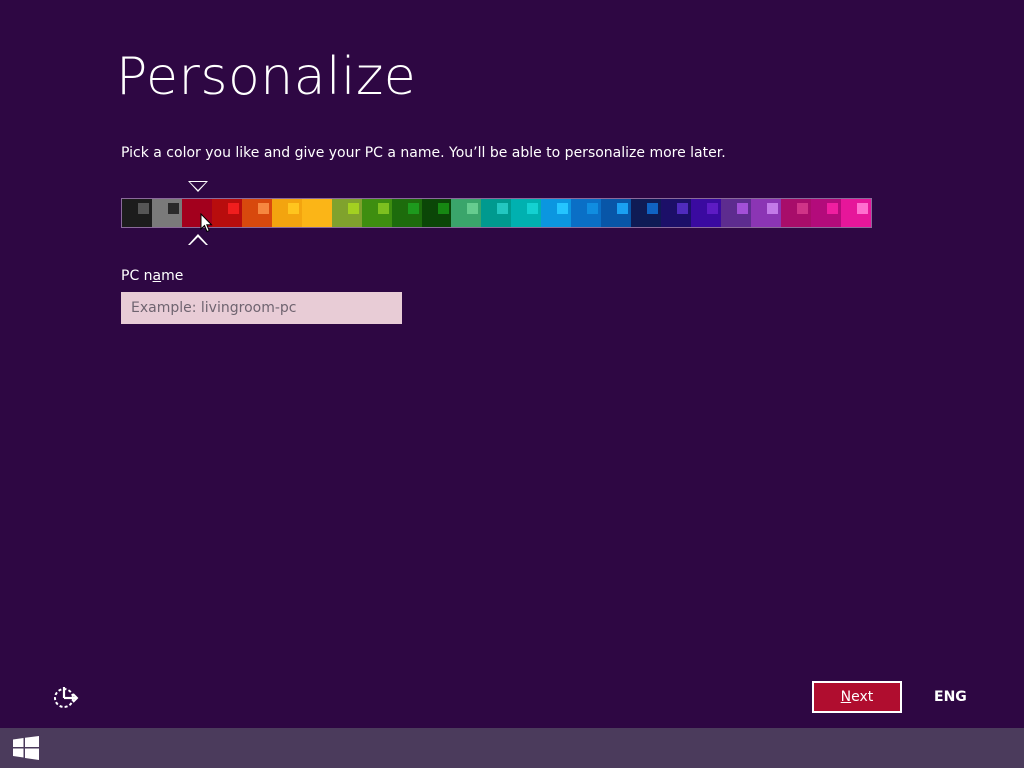 The height and width of the screenshot is (768, 1024). Describe the element at coordinates (66, 697) in the screenshot. I see `ease-of-access-icon` at that location.